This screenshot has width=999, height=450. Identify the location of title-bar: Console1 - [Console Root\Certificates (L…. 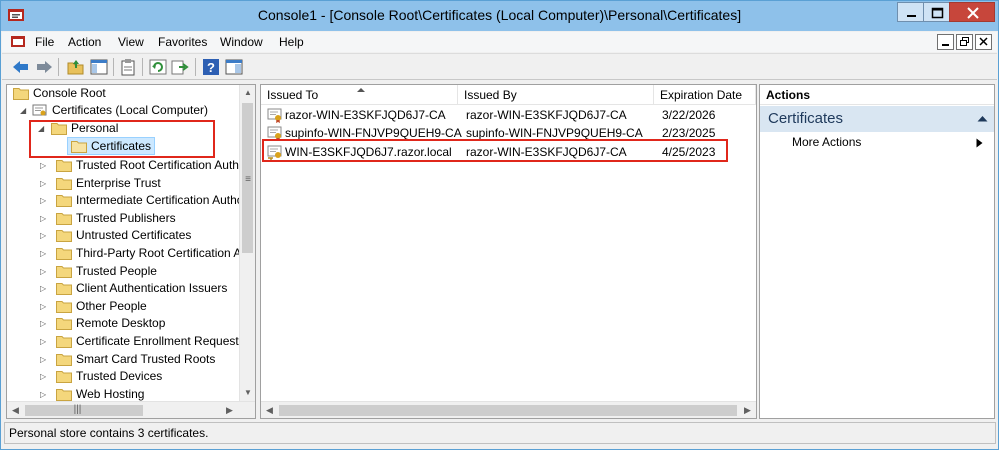
(499, 16).